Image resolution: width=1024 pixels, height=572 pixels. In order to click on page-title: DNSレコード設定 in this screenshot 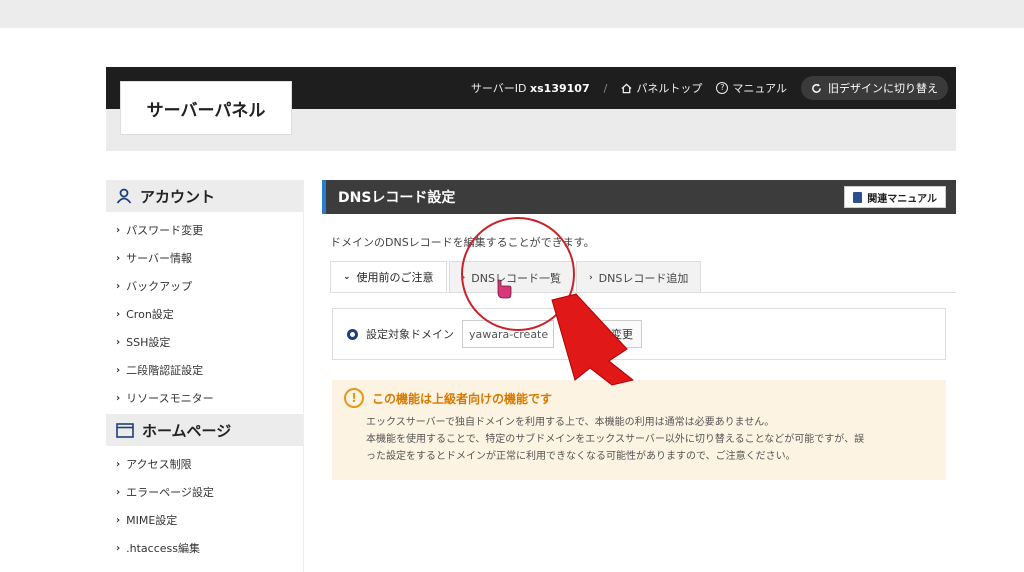, I will do `click(397, 198)`.